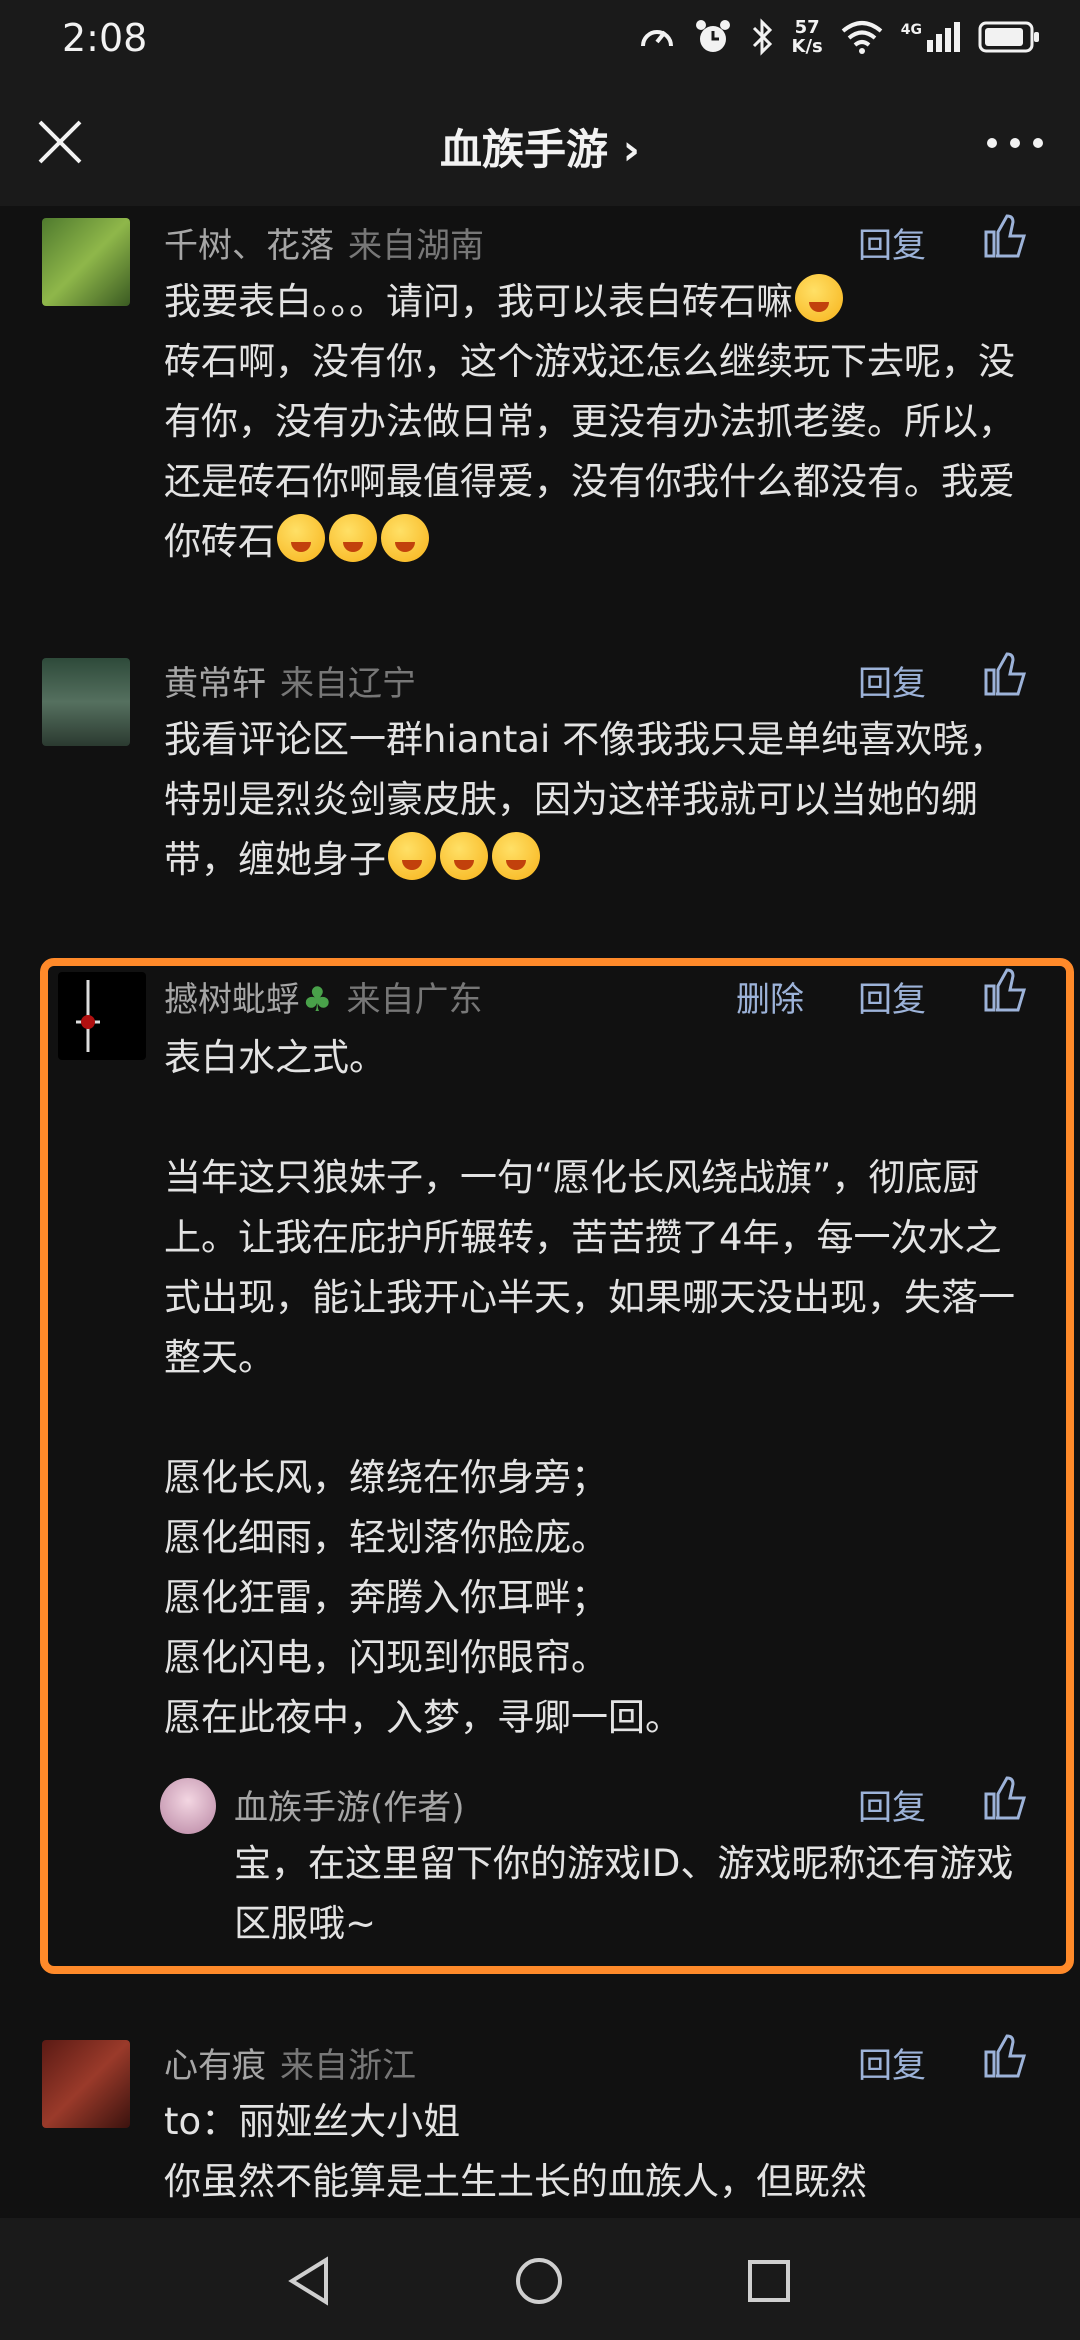  I want to click on comment-text: to：丽娅丝大小姐 你虽然不能算是土生土长的血族人，但既然, so click(515, 2151).